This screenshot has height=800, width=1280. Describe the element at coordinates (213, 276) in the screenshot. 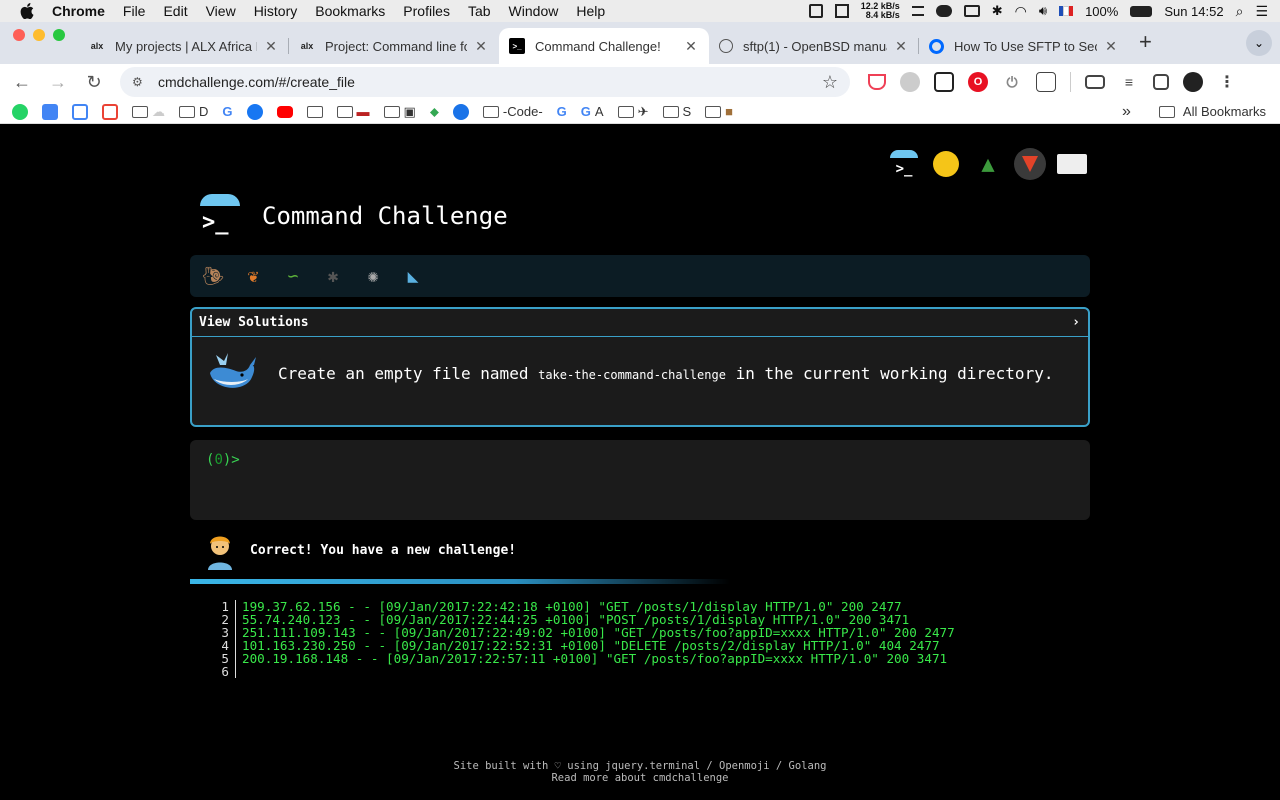

I see `snail-icon: 🐌︎` at that location.